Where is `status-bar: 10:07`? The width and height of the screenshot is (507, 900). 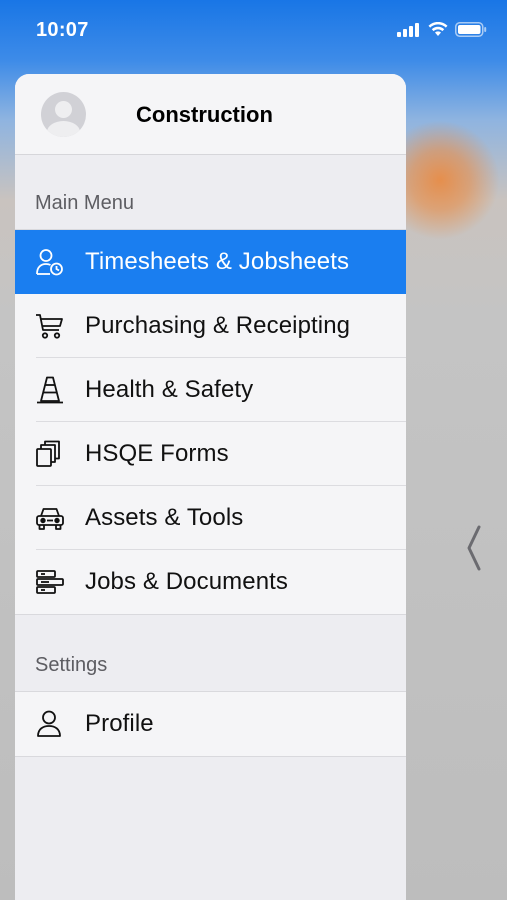 status-bar: 10:07 is located at coordinates (253, 32).